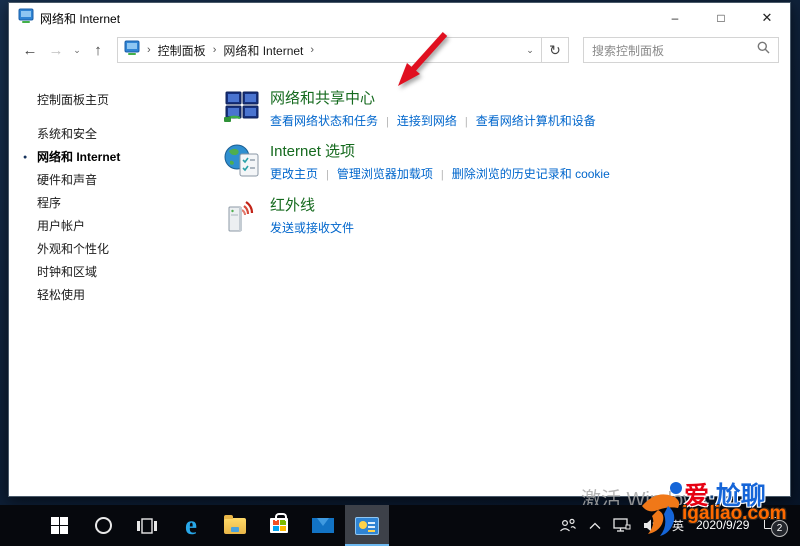 This screenshot has width=800, height=546. Describe the element at coordinates (279, 523) in the screenshot. I see `store-icon` at that location.